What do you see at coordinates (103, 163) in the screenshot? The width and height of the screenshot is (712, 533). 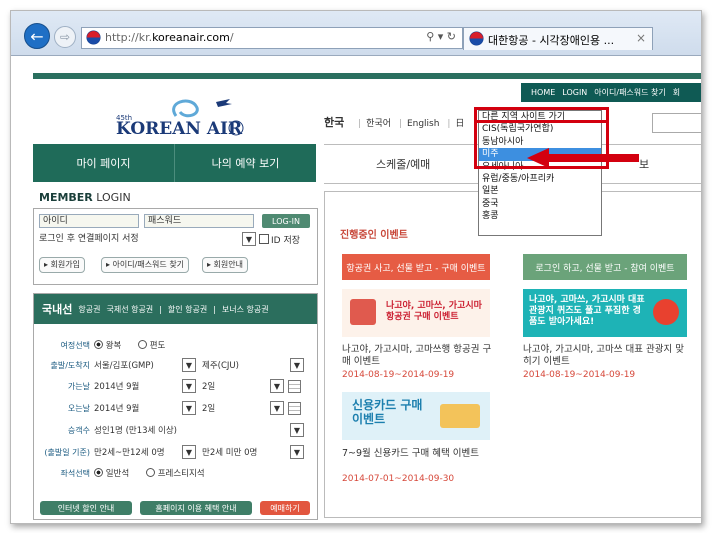 I see `tab-my-page: 마이 페이지` at bounding box center [103, 163].